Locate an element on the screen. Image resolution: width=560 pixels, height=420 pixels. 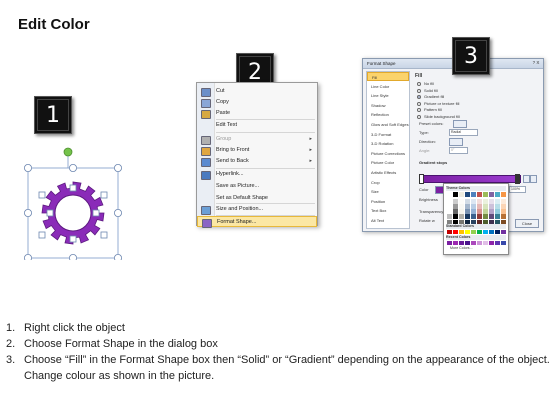
menu-item-set-as-default-shape: Set as Default Shape is located at coordinates (257, 198).